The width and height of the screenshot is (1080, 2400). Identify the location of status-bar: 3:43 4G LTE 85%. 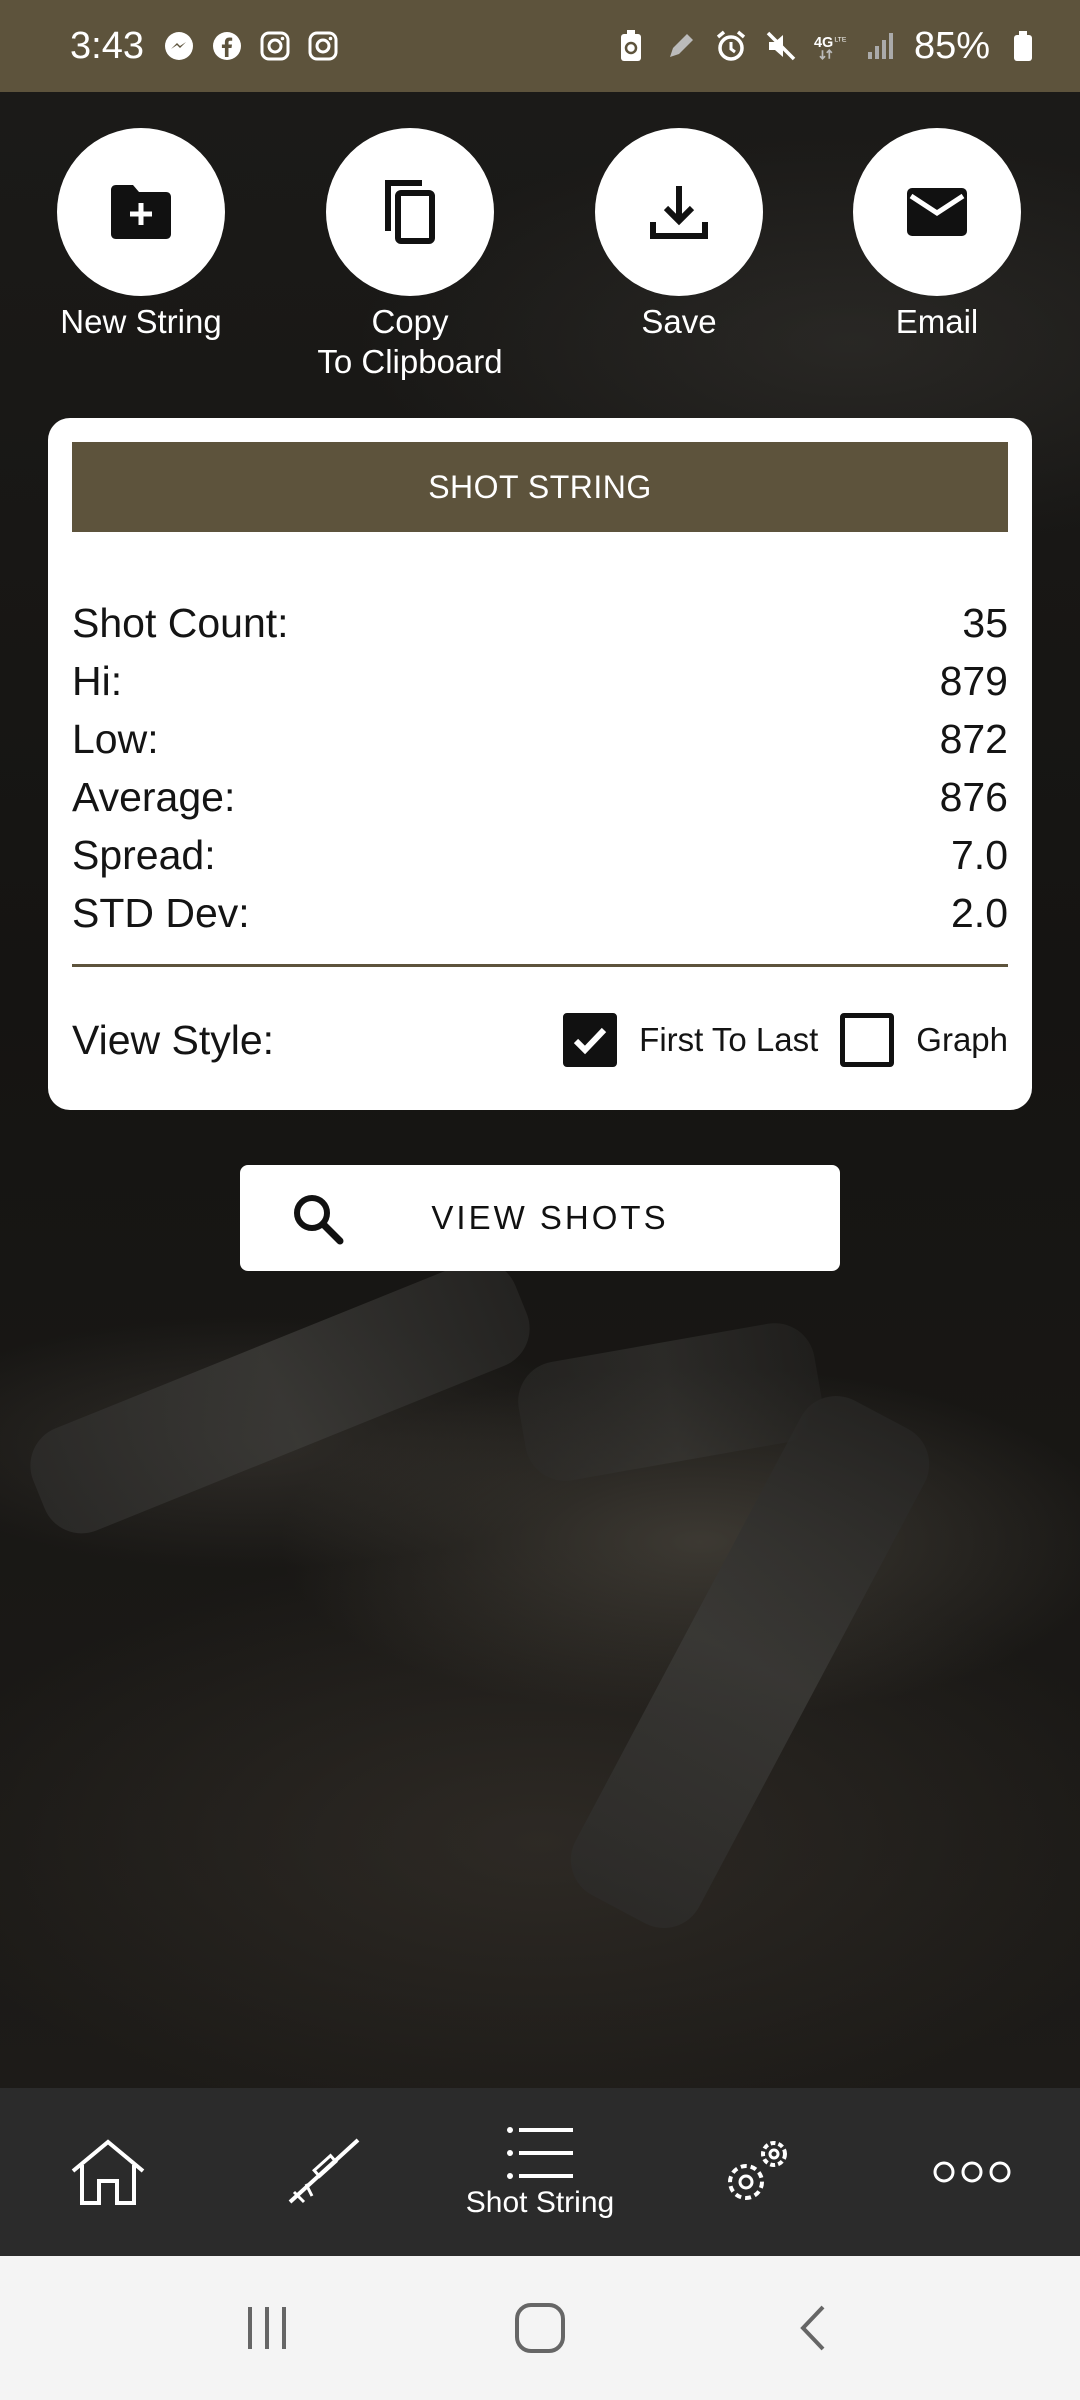
(540, 46).